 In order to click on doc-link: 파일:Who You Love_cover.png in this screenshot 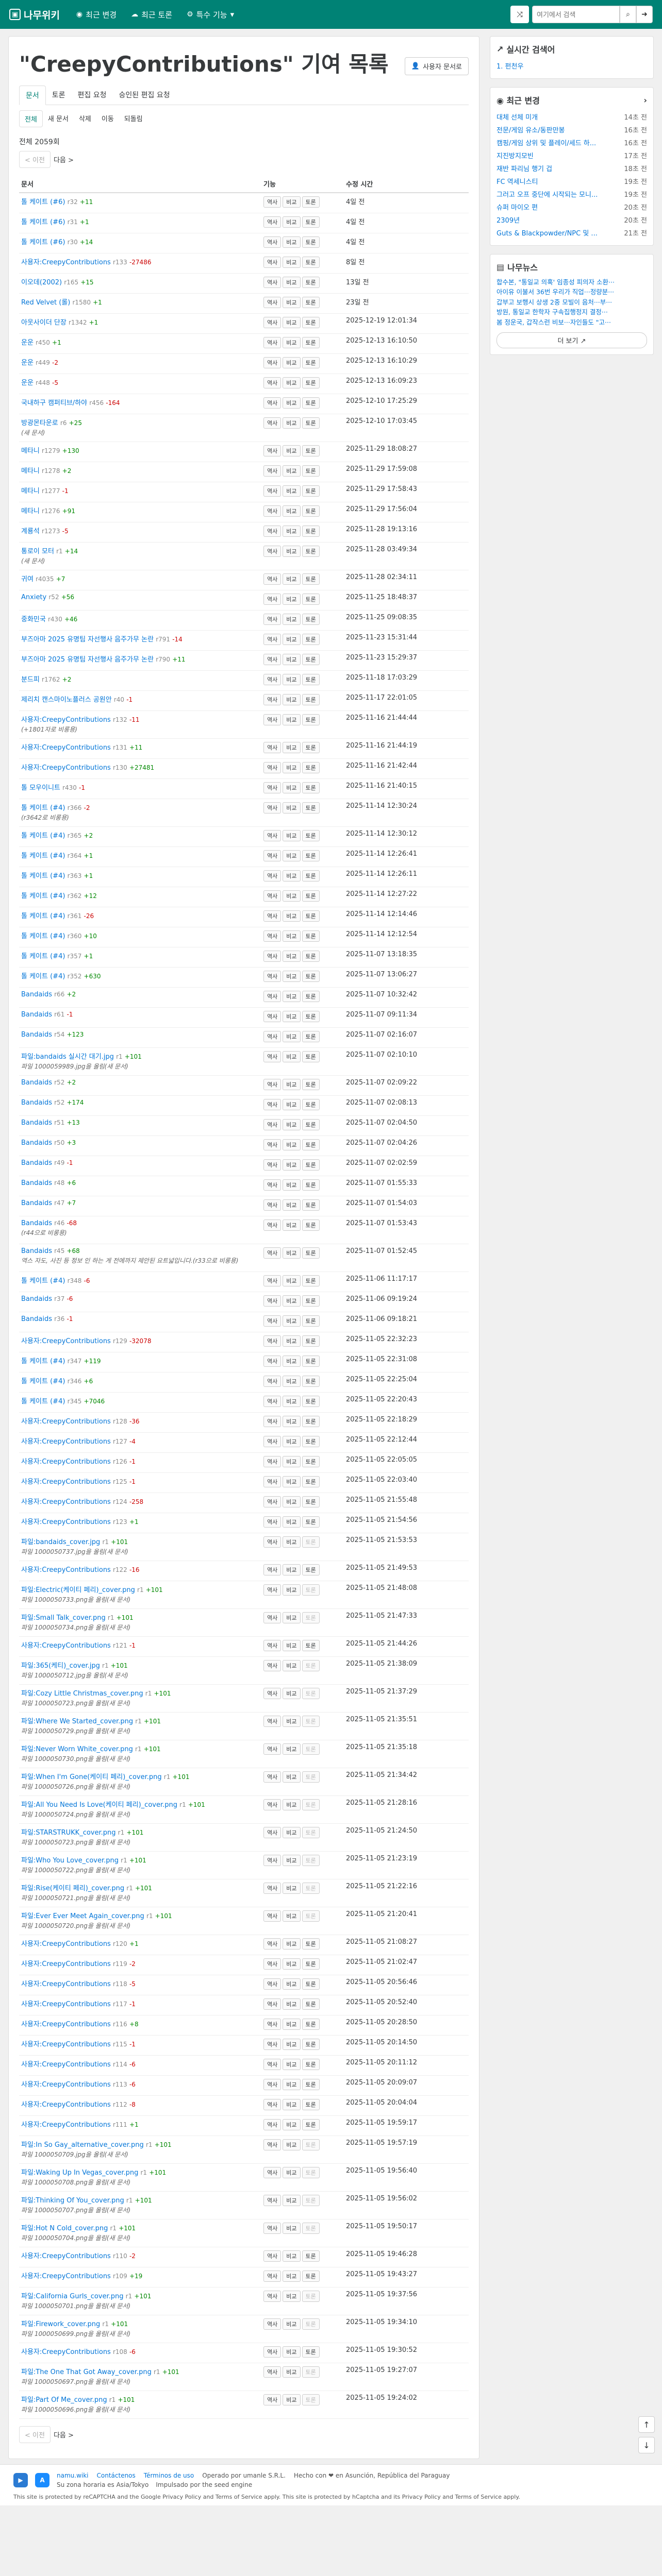, I will do `click(70, 1861)`.